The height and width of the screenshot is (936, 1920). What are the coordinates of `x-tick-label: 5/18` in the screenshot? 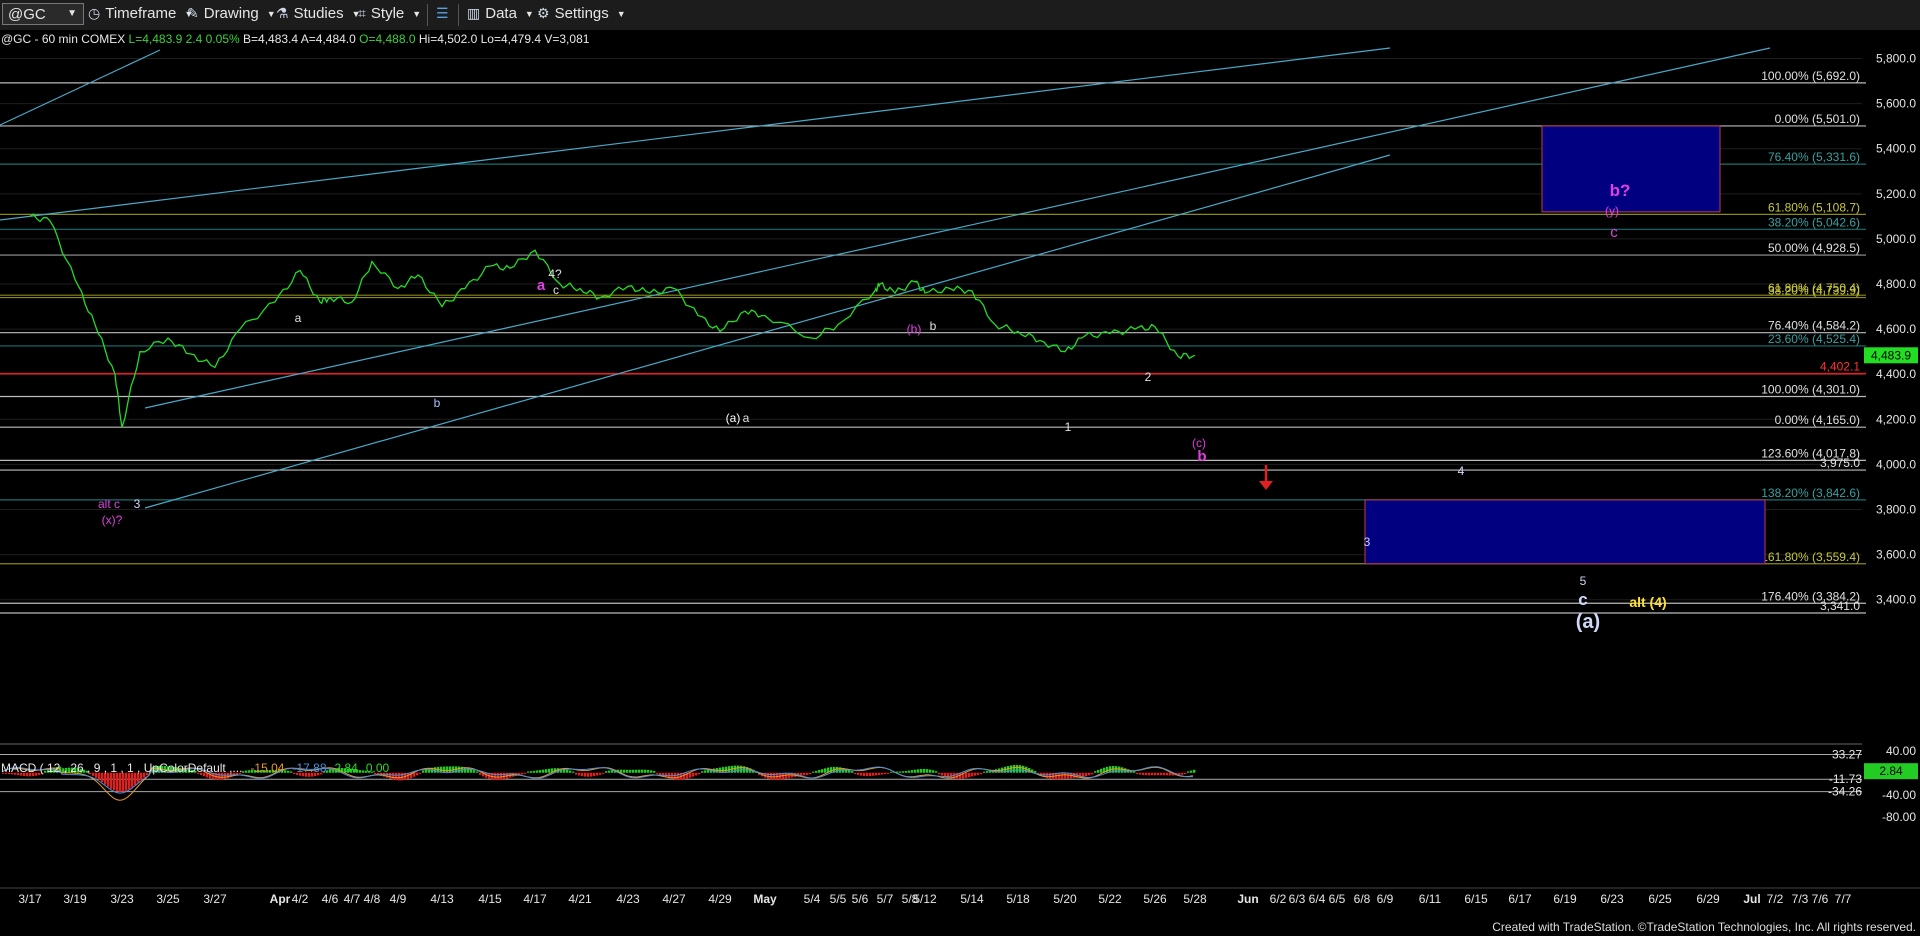 It's located at (1018, 899).